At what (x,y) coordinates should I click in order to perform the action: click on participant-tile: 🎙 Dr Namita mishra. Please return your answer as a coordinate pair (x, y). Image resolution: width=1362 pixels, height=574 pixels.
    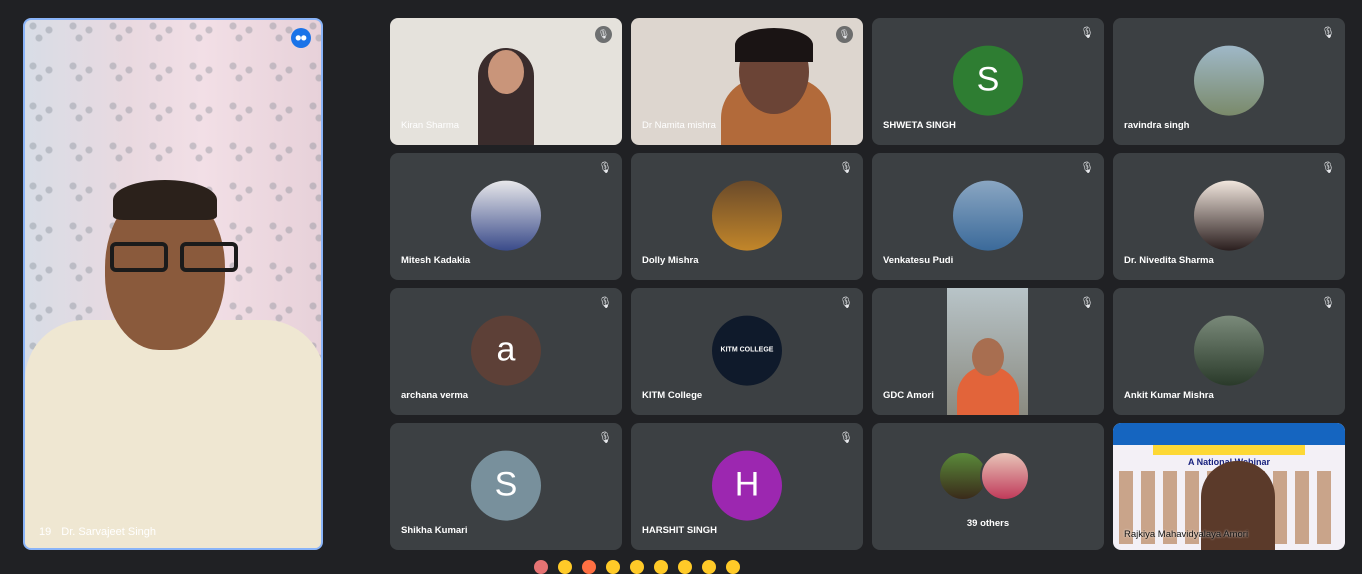
    Looking at the image, I should click on (747, 81).